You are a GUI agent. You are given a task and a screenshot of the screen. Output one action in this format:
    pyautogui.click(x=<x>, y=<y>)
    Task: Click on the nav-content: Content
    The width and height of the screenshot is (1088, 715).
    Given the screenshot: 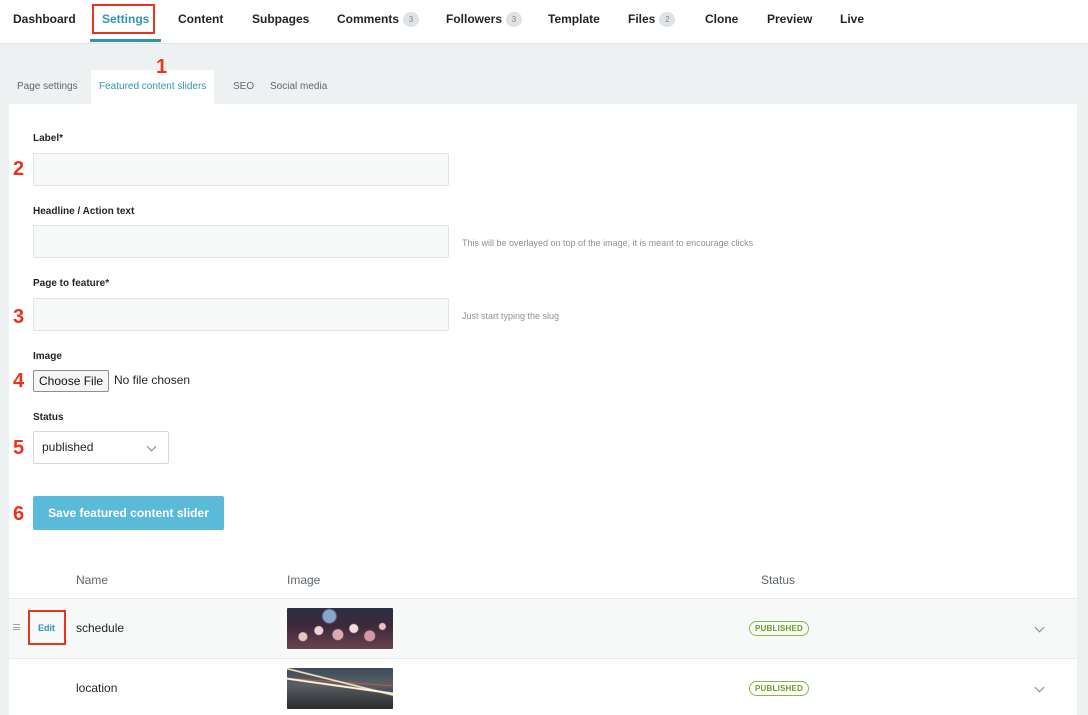 What is the action you would take?
    pyautogui.click(x=200, y=20)
    